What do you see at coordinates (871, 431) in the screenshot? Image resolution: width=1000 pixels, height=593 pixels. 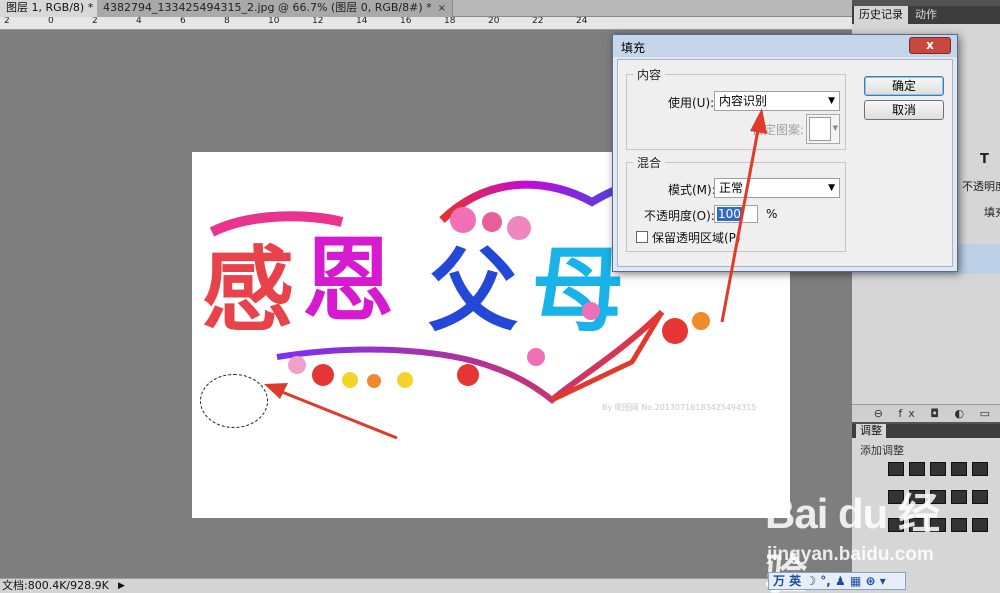 I see `tab-adjustments: 调整` at bounding box center [871, 431].